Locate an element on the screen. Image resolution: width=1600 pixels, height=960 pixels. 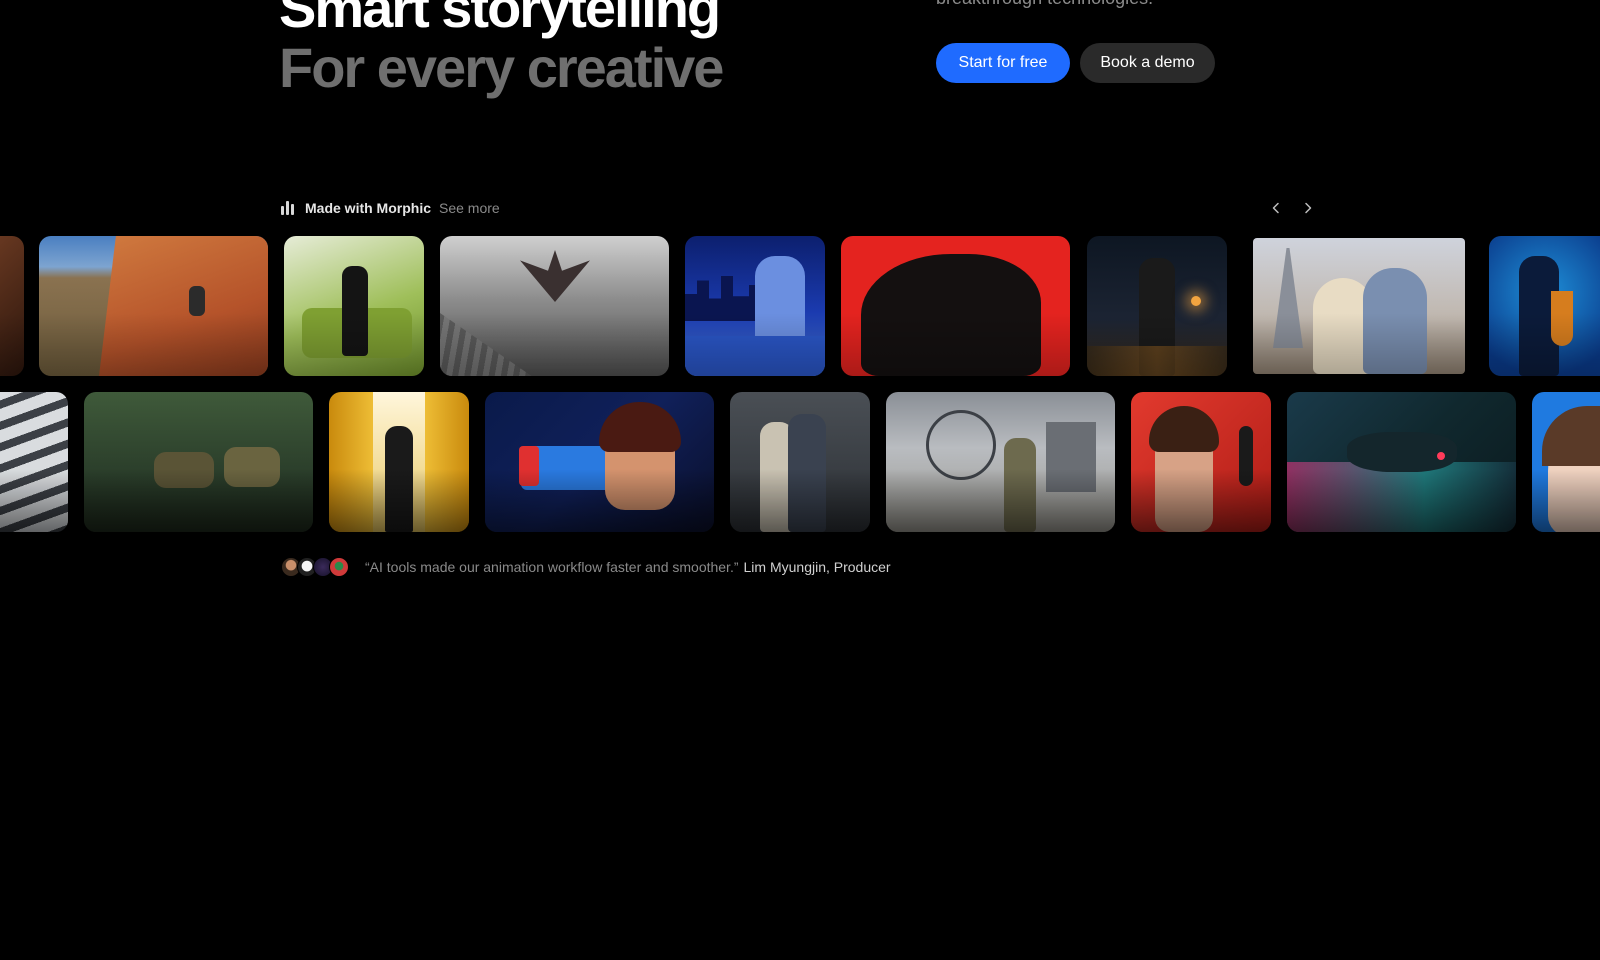
gallery-prev-button is located at coordinates (1276, 208).